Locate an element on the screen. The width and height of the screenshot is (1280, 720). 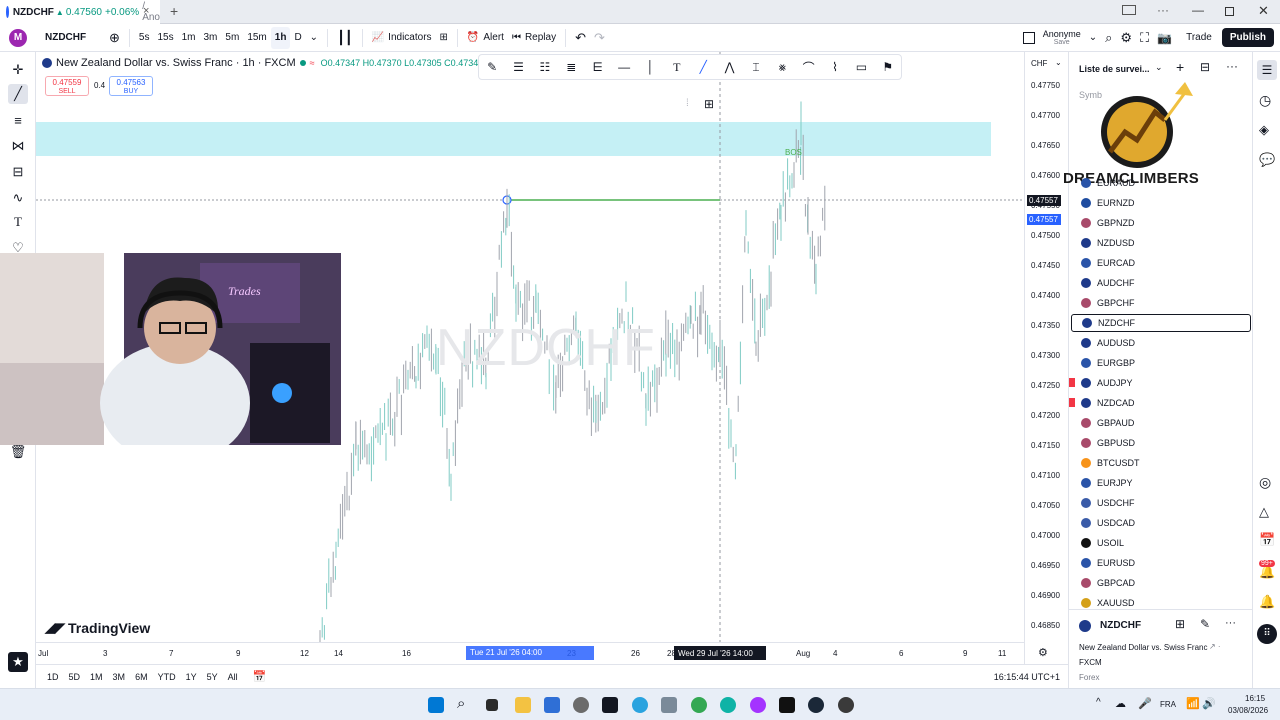
mic-icon: 🎤 is located at coordinates (1145, 703).